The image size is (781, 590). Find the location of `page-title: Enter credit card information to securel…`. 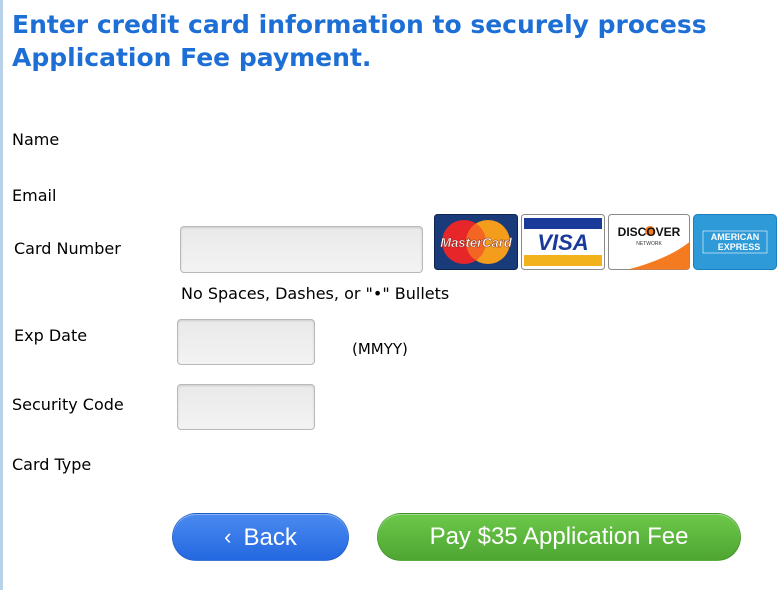

page-title: Enter credit card information to securel… is located at coordinates (359, 41).